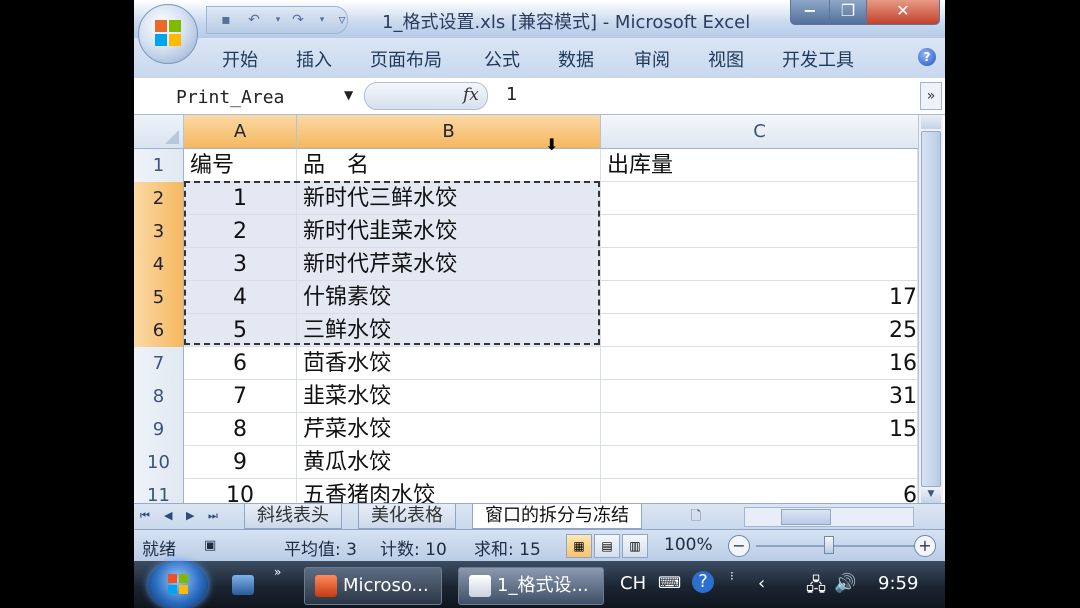  What do you see at coordinates (240, 59) in the screenshot?
I see `tab-home: 开始` at bounding box center [240, 59].